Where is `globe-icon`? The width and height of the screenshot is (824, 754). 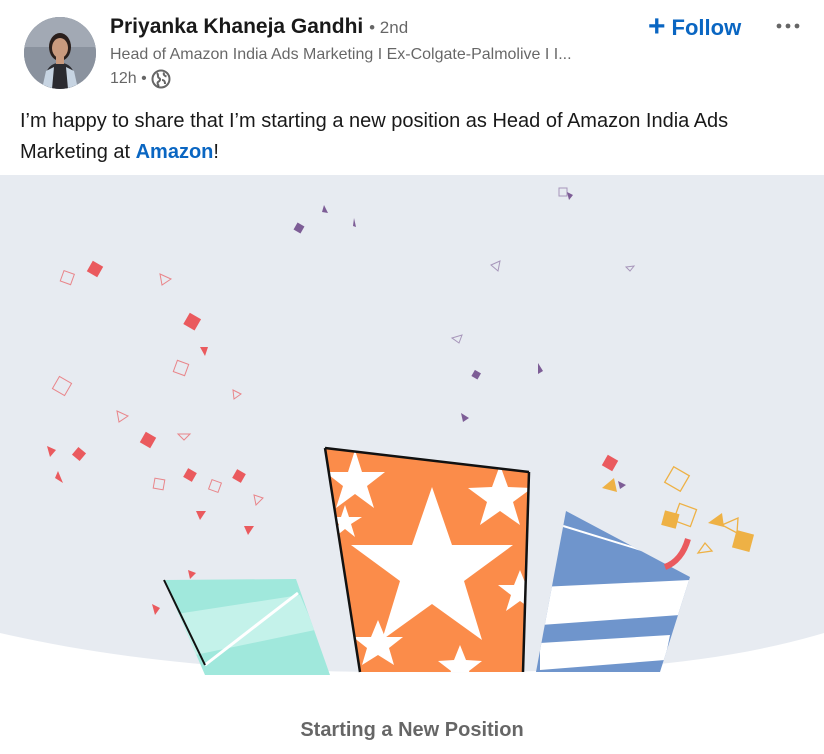
globe-icon is located at coordinates (161, 79).